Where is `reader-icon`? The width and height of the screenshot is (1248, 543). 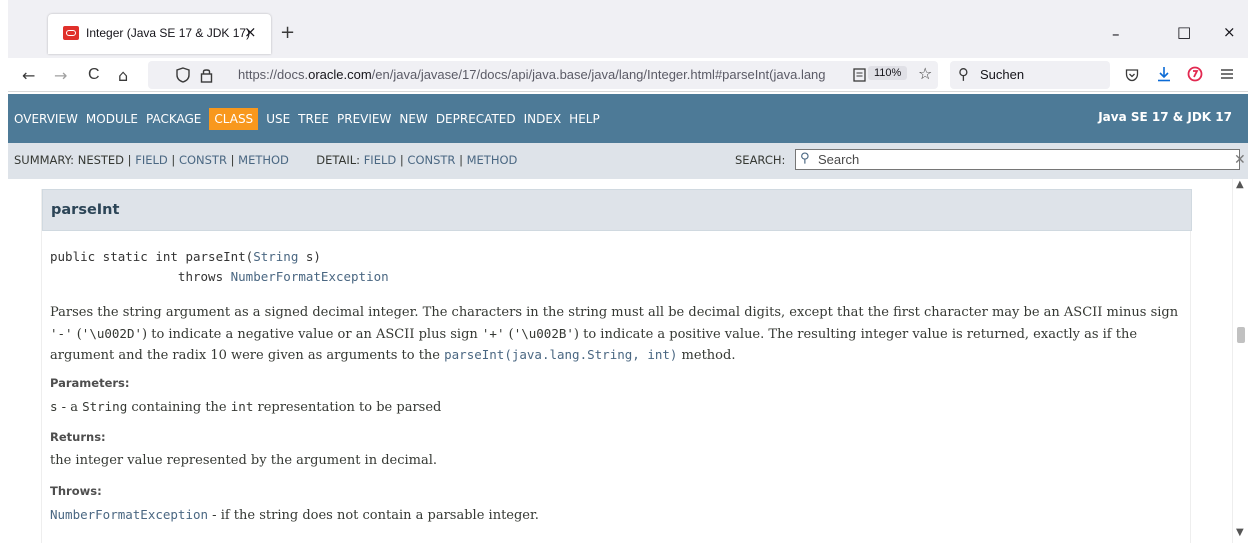 reader-icon is located at coordinates (859, 75).